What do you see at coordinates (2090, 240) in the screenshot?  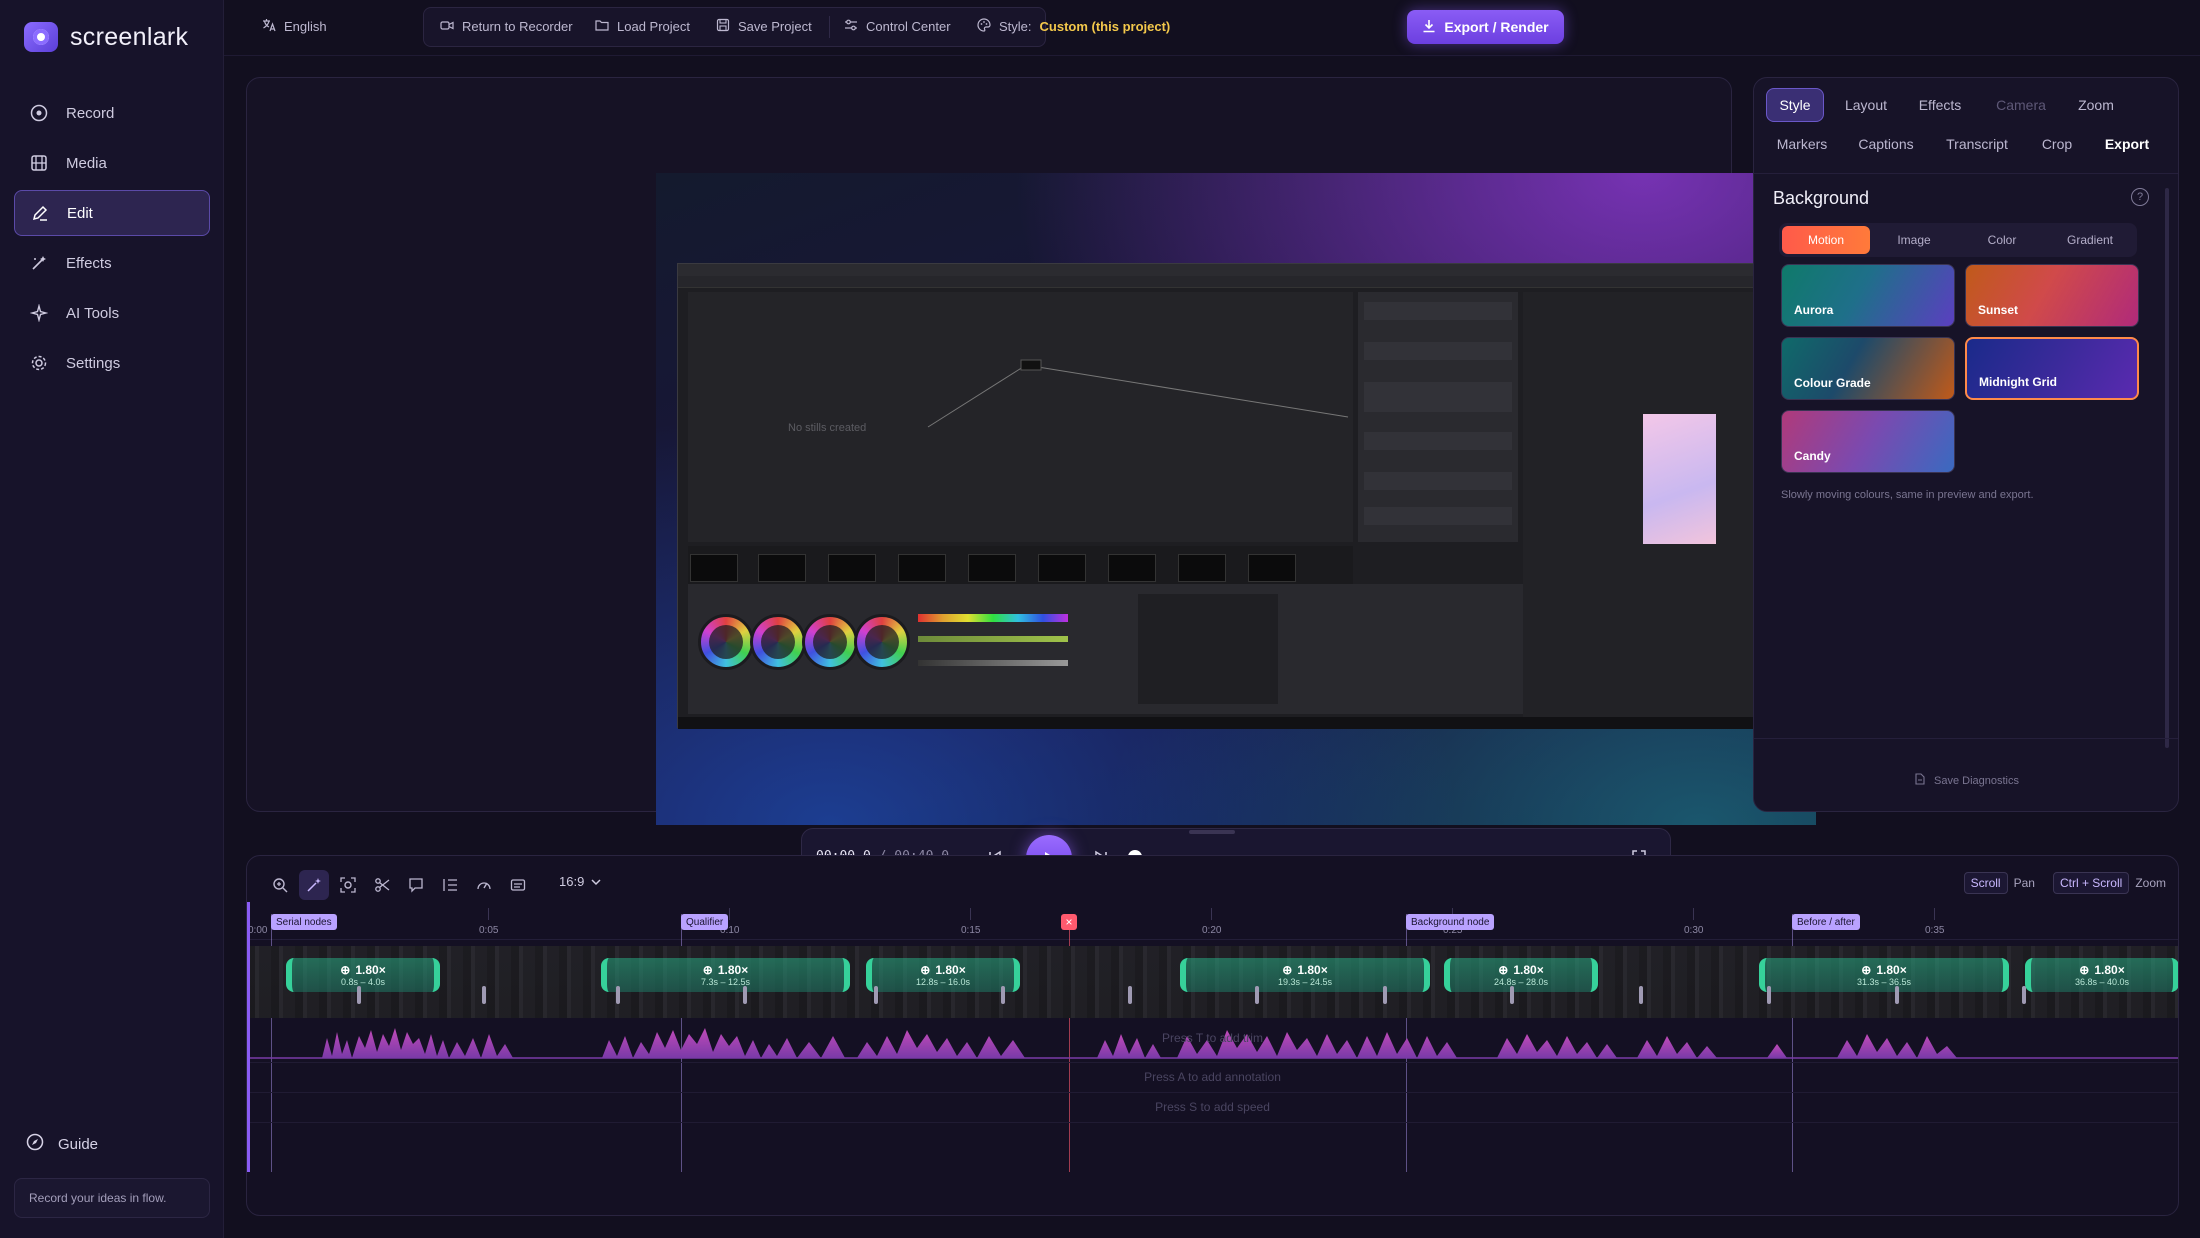 I see `bg-type-gradient: Gradient` at bounding box center [2090, 240].